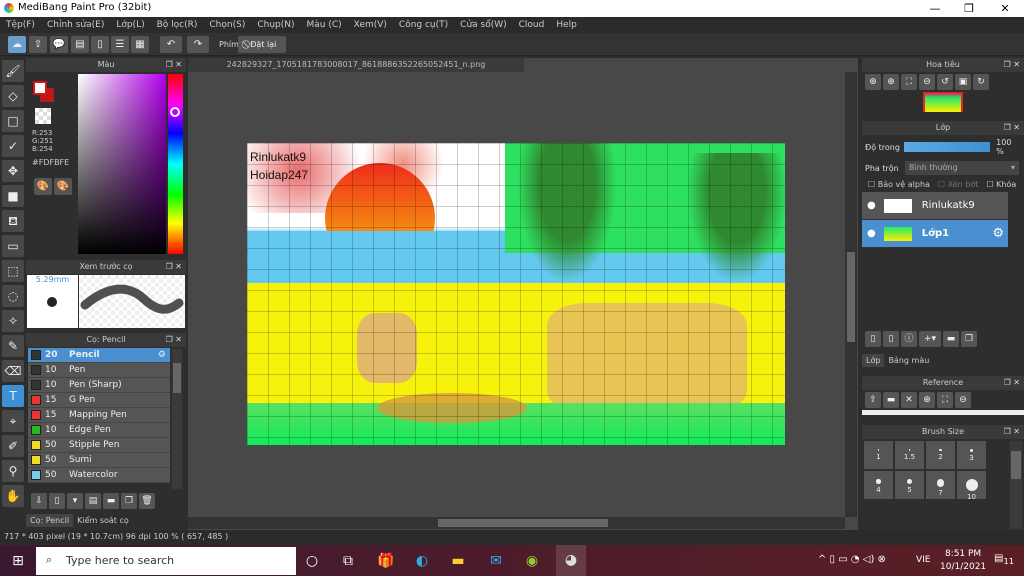 Image resolution: width=1024 pixels, height=576 pixels. What do you see at coordinates (147, 501) in the screenshot?
I see `delete-icon: 🗑` at bounding box center [147, 501].